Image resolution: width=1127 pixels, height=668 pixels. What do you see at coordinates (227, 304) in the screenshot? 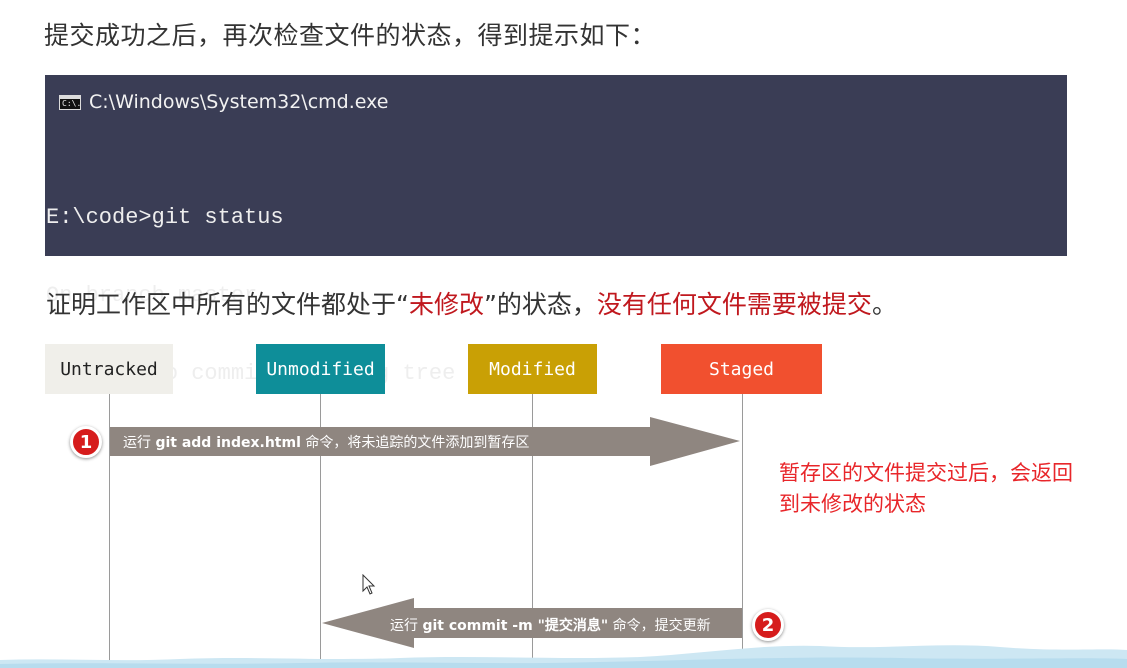
I see `proof-prefix: 证明工作区中所有的文件都处于“` at bounding box center [227, 304].